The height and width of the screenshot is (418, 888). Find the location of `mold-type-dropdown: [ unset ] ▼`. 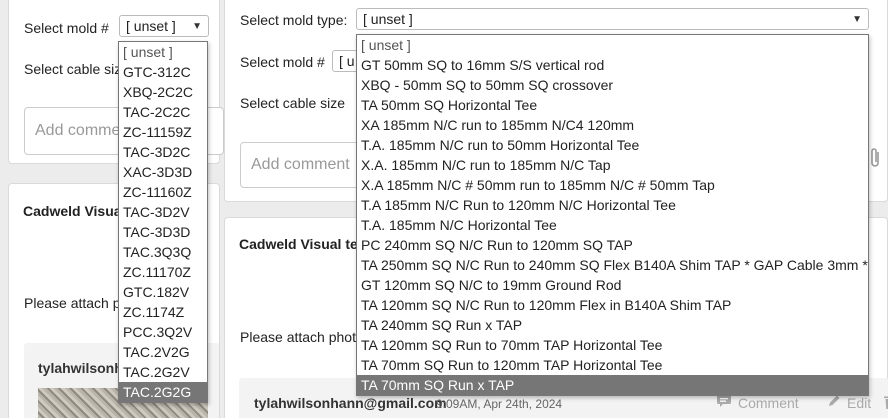

mold-type-dropdown: [ unset ] ▼ is located at coordinates (612, 19).